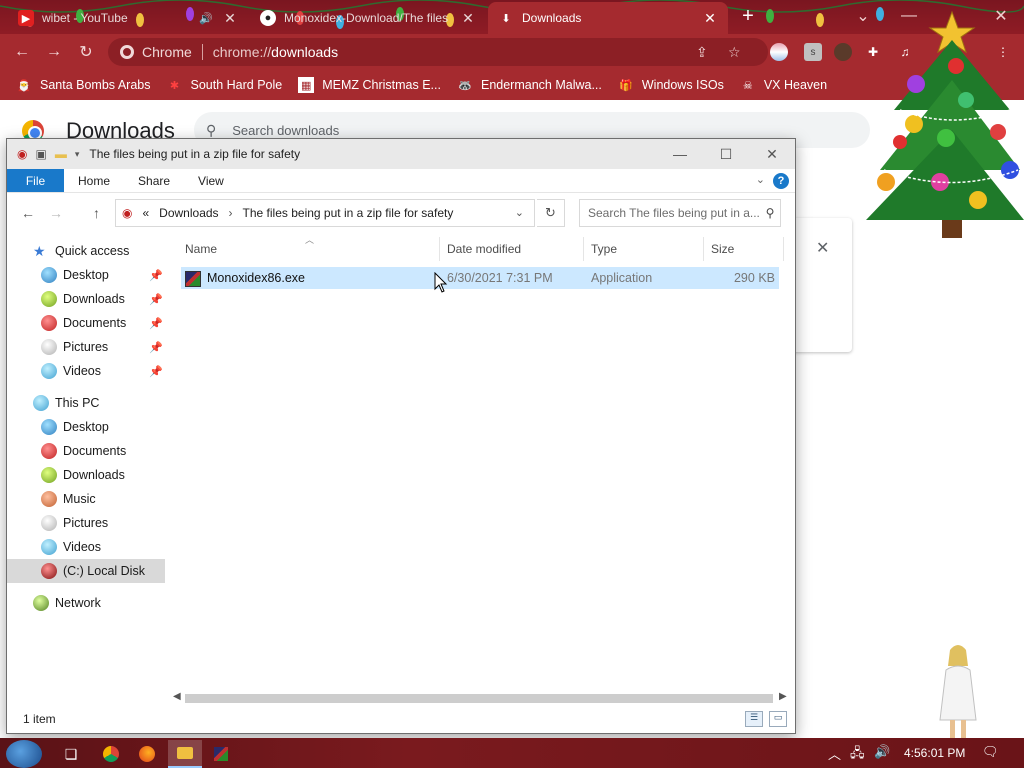 This screenshot has width=1024, height=768. Describe the element at coordinates (86, 547) in the screenshot. I see `nav-pc-videos: Videos` at that location.